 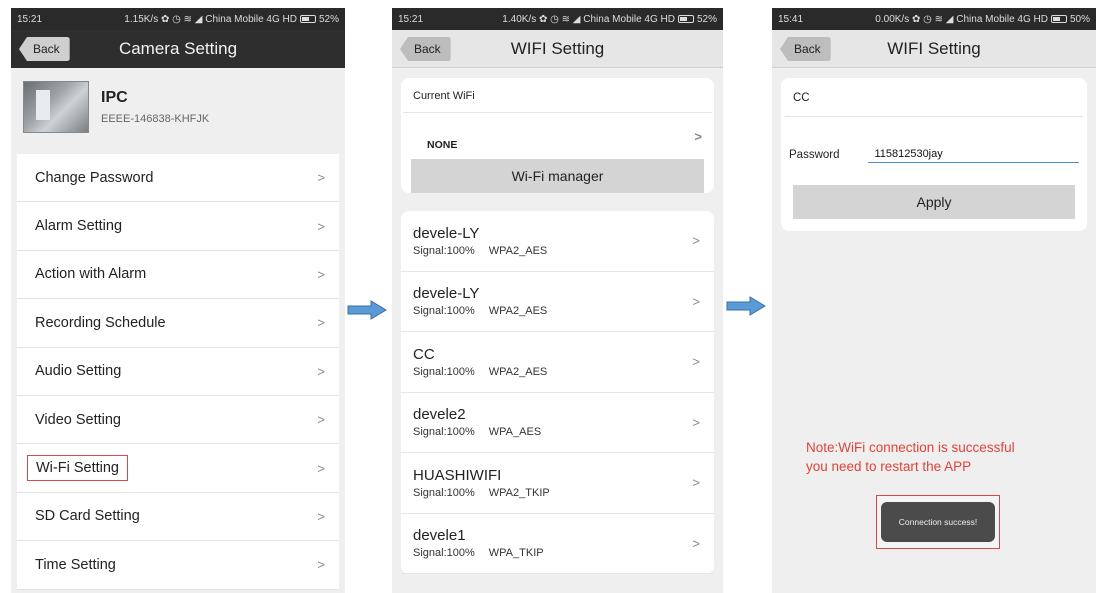 I want to click on status-info: 1.40K/s ✿ ◷ ≋ ◢ China Mobile 4G HD, so click(x=588, y=19).